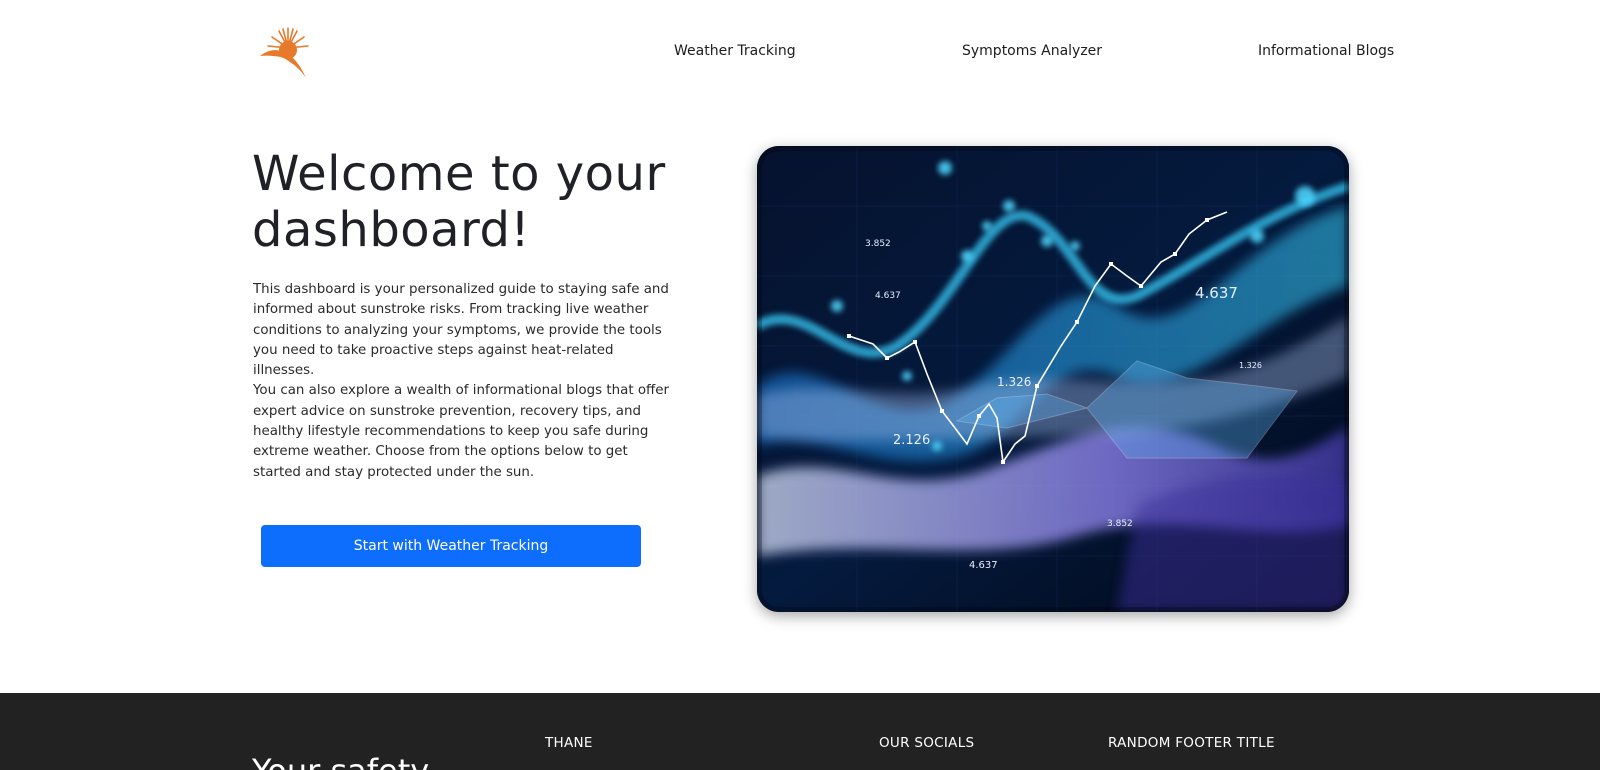 The width and height of the screenshot is (1600, 770). I want to click on image-label-1: 4.637, so click(888, 296).